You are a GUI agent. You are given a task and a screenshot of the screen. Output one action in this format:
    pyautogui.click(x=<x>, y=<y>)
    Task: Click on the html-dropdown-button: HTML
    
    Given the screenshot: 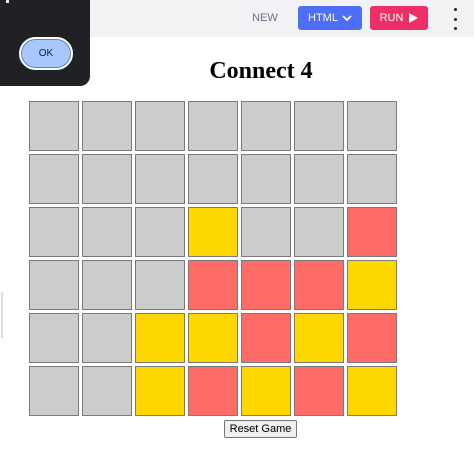 What is the action you would take?
    pyautogui.click(x=330, y=18)
    